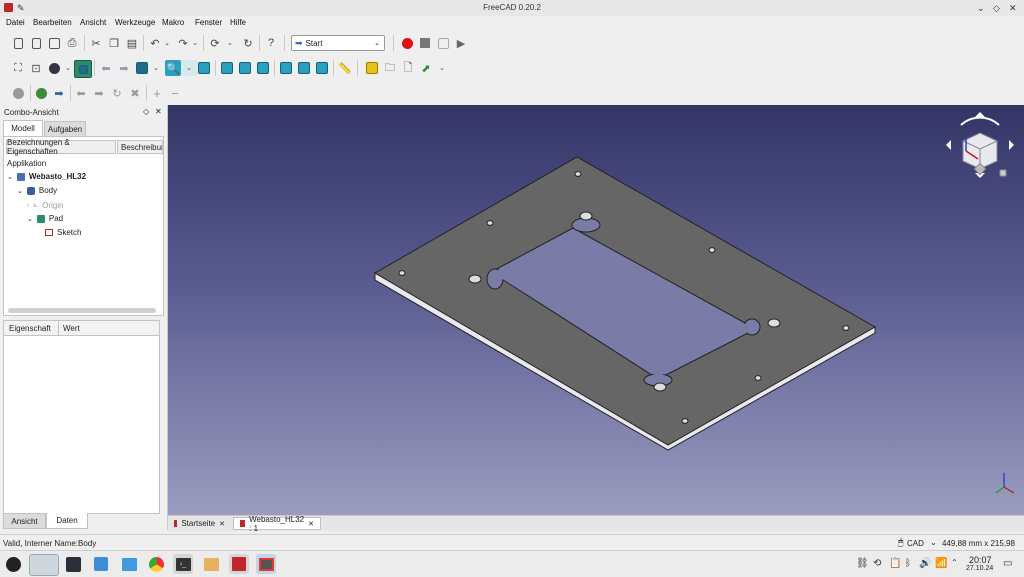  I want to click on edit-macro-icon, so click(443, 43).